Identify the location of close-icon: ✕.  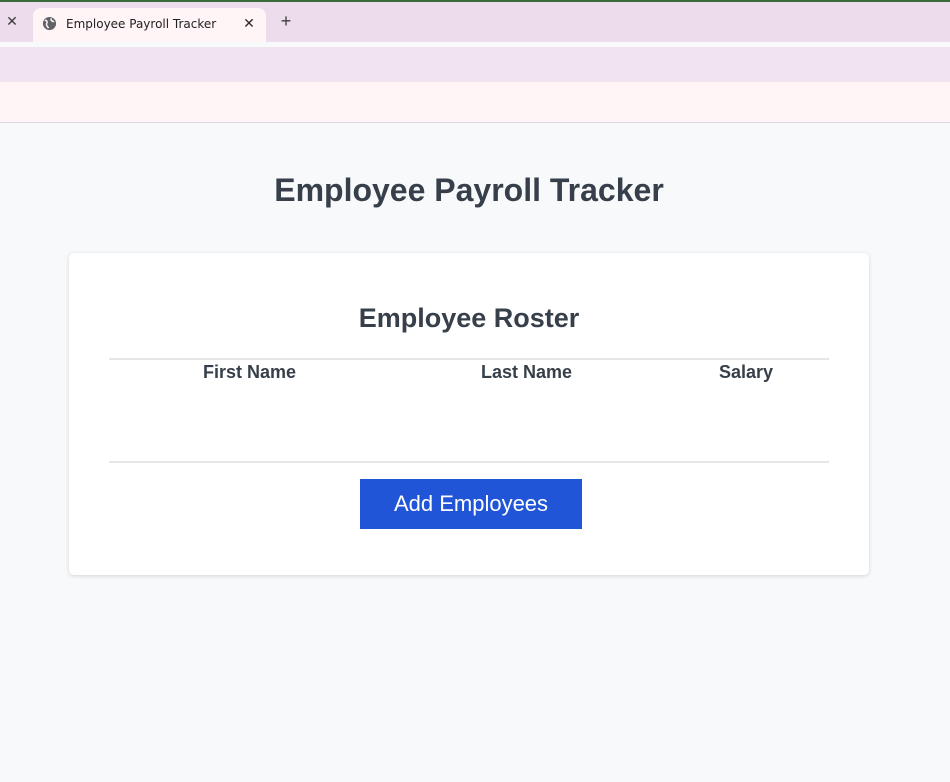
(249, 23).